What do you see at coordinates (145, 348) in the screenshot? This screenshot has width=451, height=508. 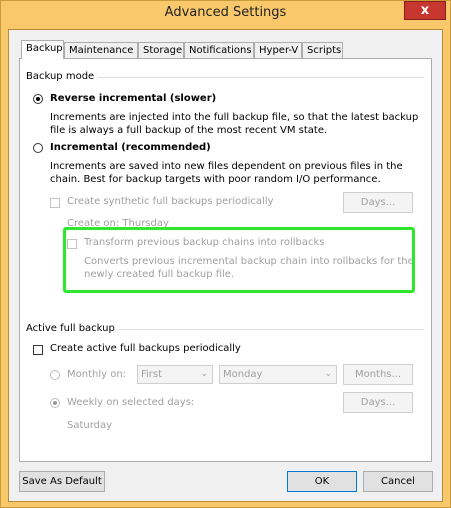 I see `active-full-label: Create active full backups periodically` at bounding box center [145, 348].